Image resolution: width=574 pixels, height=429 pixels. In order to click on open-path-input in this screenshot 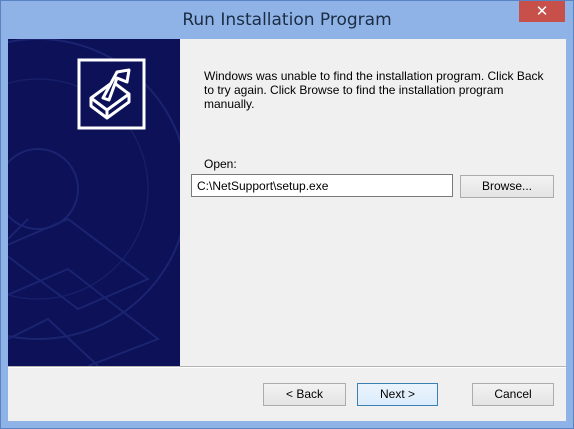, I will do `click(322, 185)`.